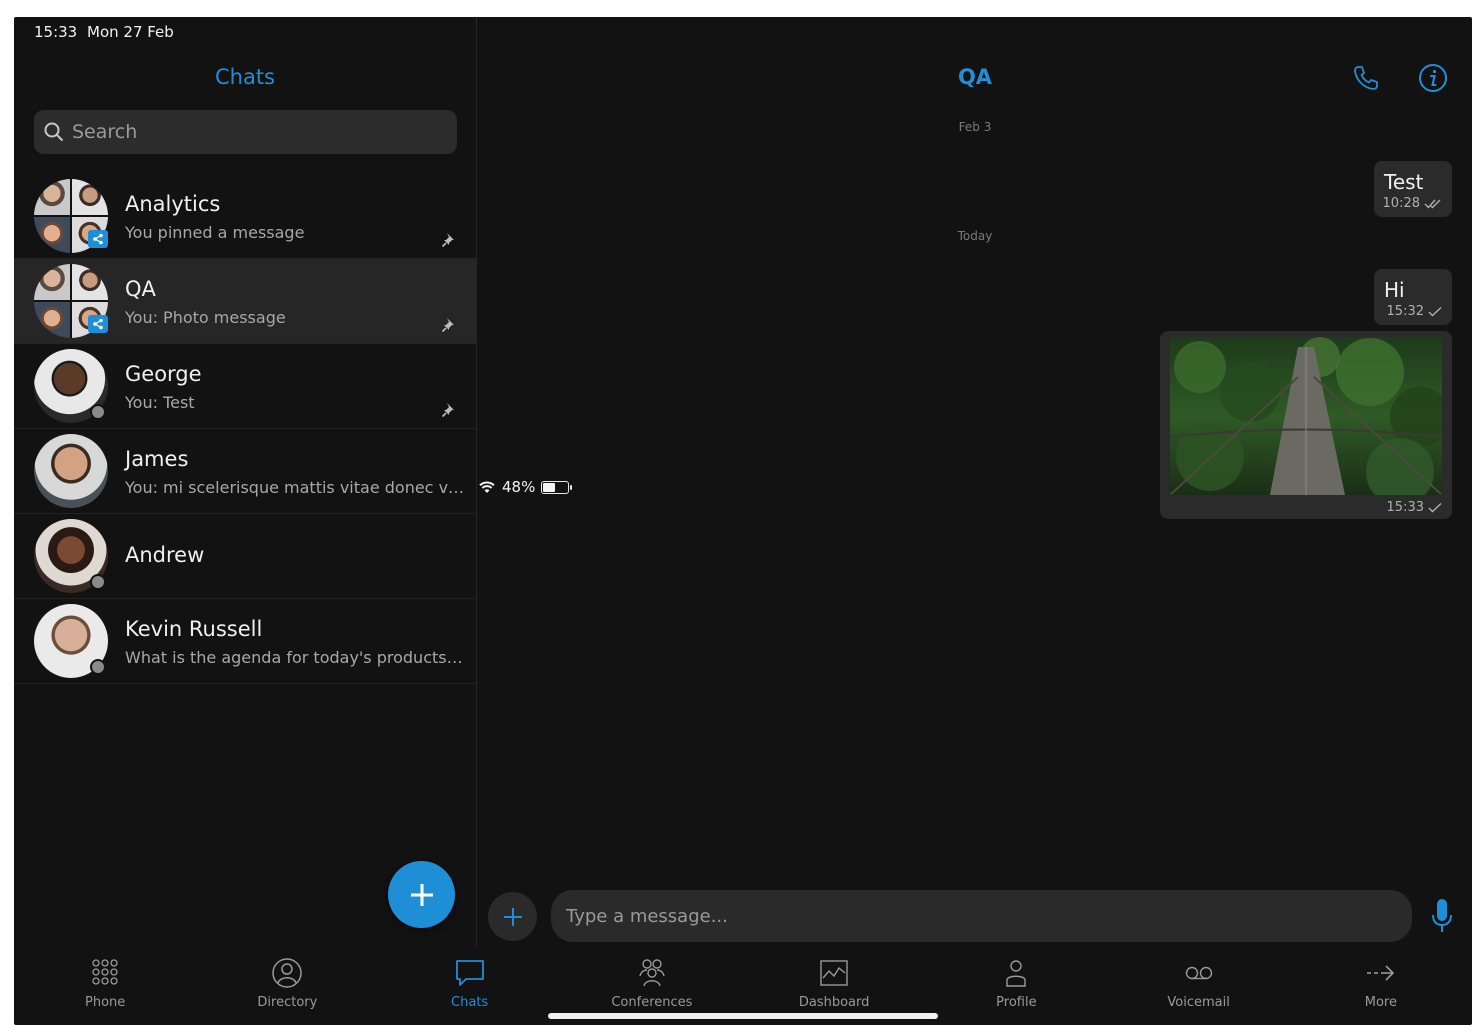  Describe the element at coordinates (1394, 290) in the screenshot. I see `message-text: Hi` at that location.